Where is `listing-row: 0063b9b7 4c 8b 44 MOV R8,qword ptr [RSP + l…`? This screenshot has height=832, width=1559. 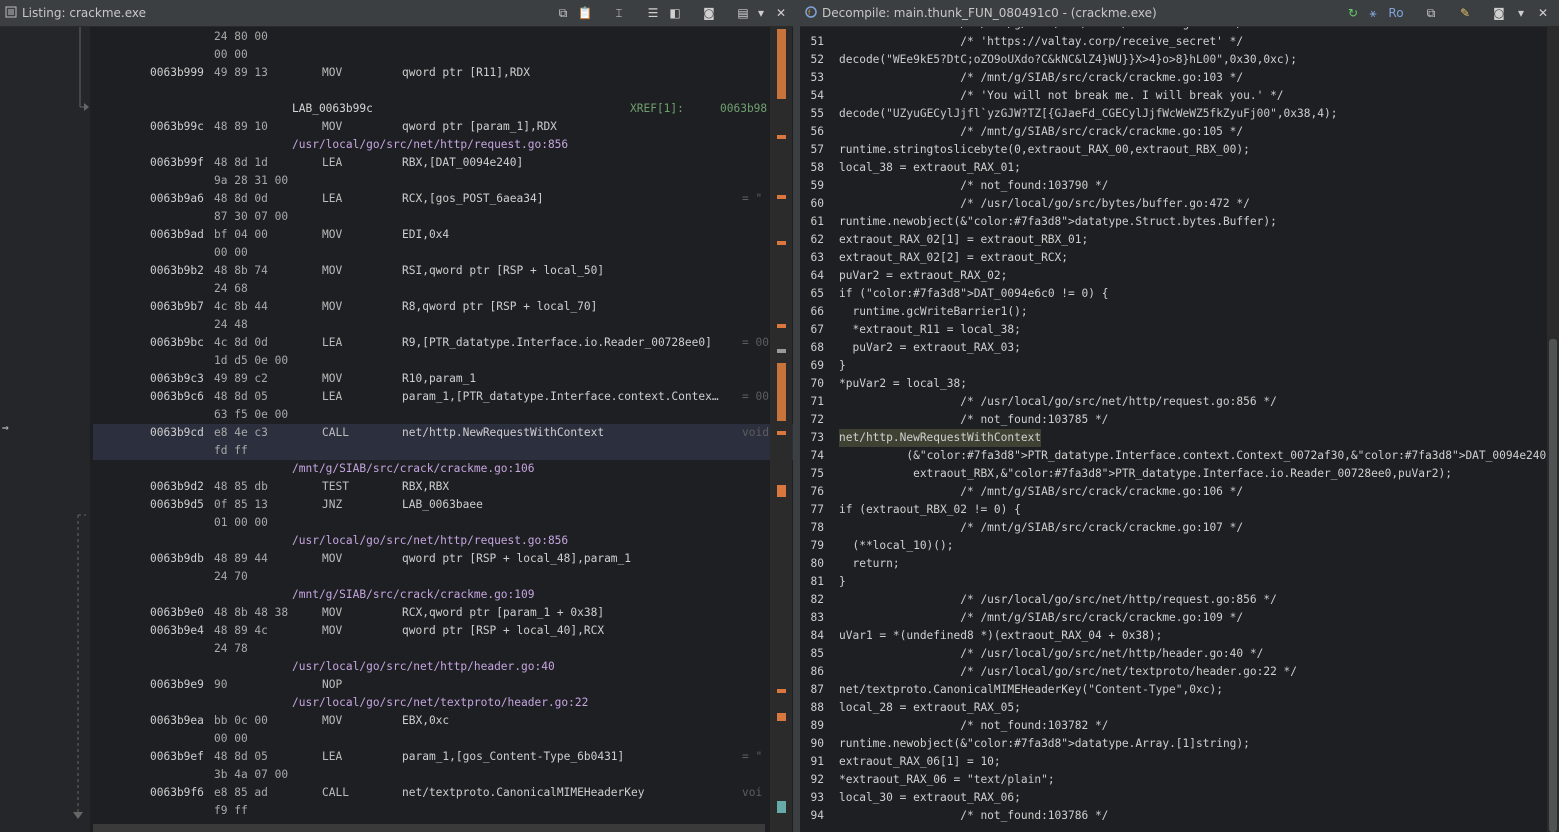 listing-row: 0063b9b7 4c 8b 44 MOV R8,qword ptr [RSP + l… is located at coordinates (443, 307).